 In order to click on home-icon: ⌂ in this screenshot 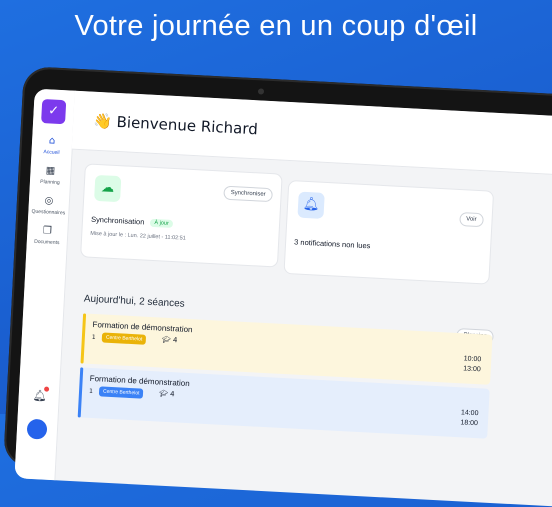, I will do `click(52, 141)`.